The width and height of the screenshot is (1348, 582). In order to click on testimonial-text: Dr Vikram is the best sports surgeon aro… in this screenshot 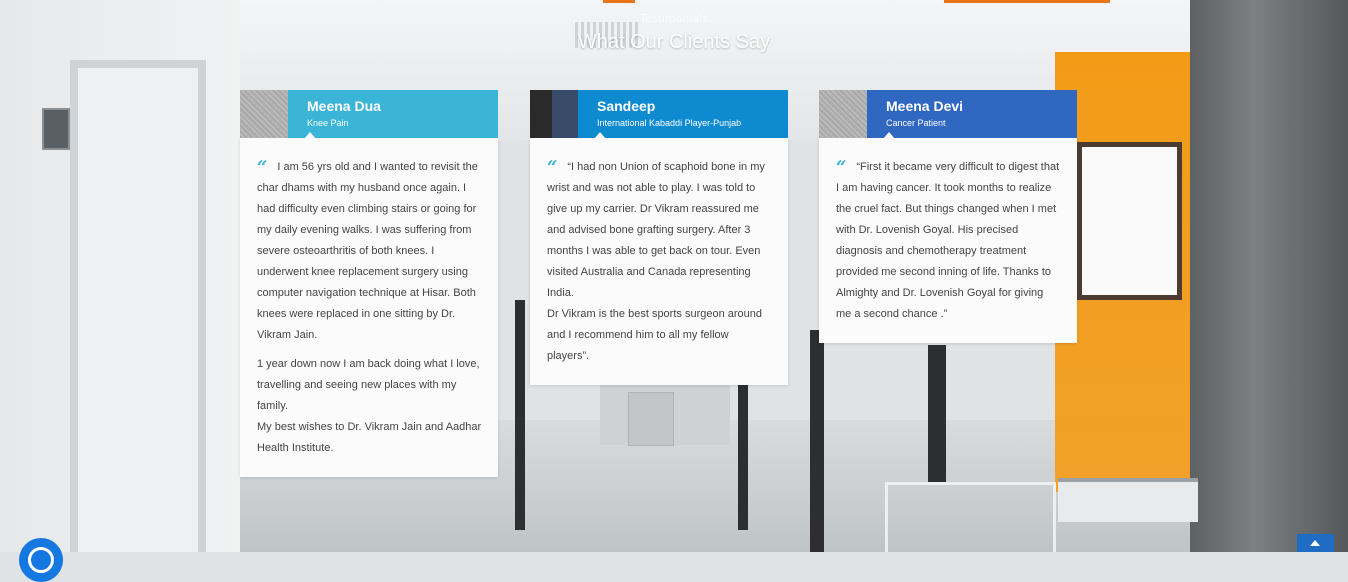, I will do `click(655, 335)`.